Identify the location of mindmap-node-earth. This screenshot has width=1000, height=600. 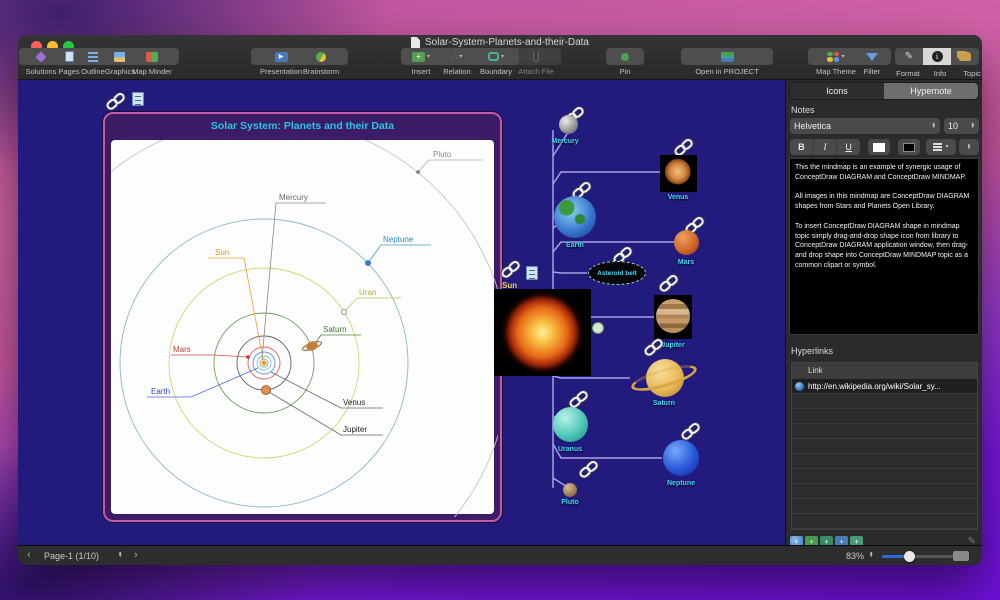
(575, 217).